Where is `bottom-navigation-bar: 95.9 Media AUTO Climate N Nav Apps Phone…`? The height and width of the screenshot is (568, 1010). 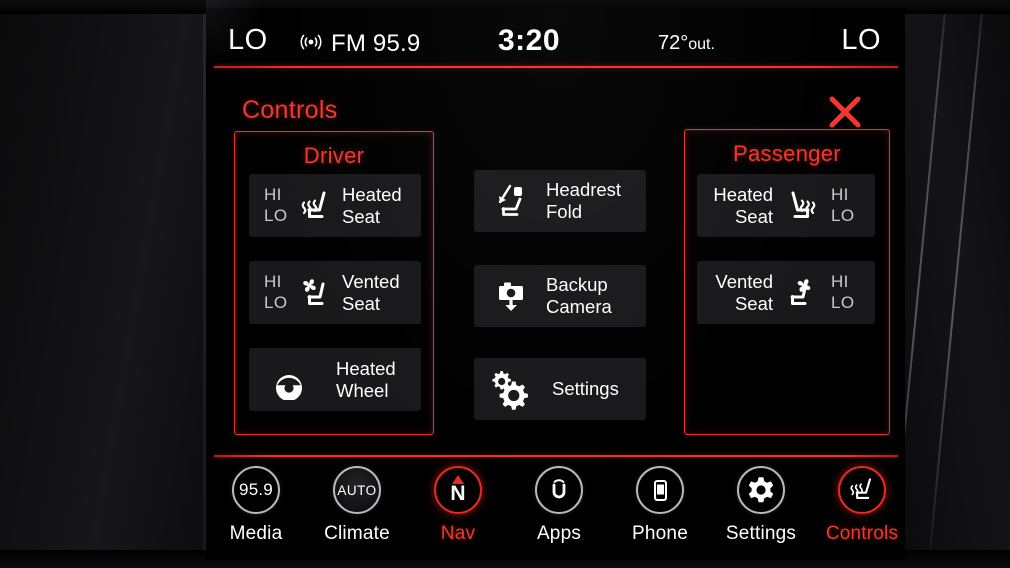
bottom-navigation-bar: 95.9 Media AUTO Climate N Nav Apps Phone… is located at coordinates (555, 510).